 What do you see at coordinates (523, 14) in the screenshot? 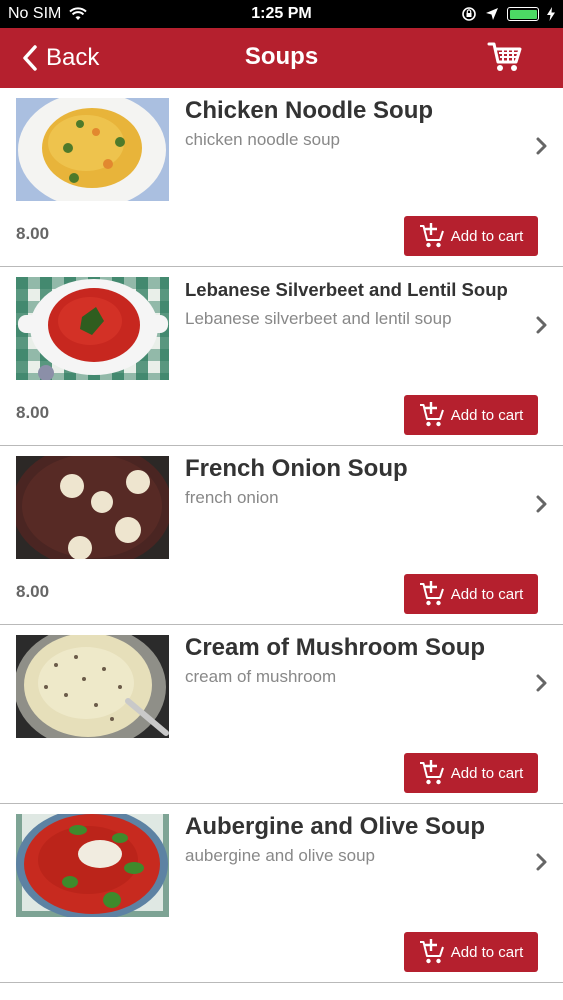
I see `battery-icon` at bounding box center [523, 14].